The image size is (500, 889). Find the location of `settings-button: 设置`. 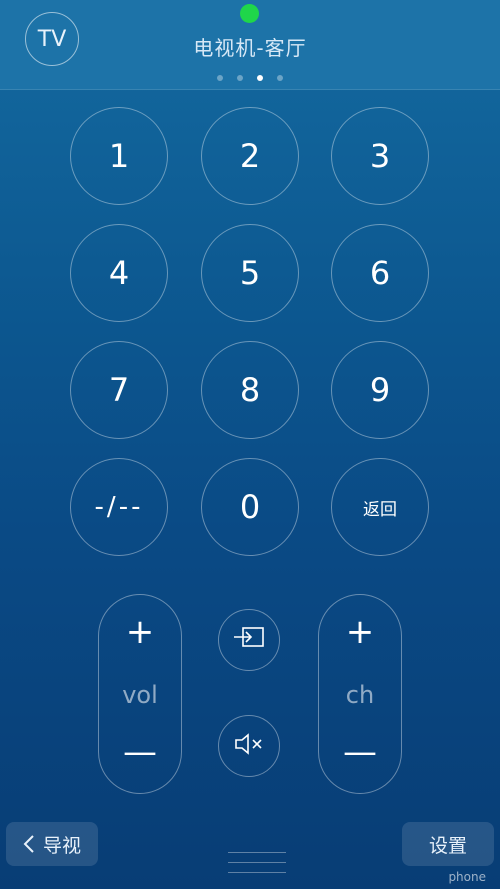

settings-button: 设置 is located at coordinates (448, 844).